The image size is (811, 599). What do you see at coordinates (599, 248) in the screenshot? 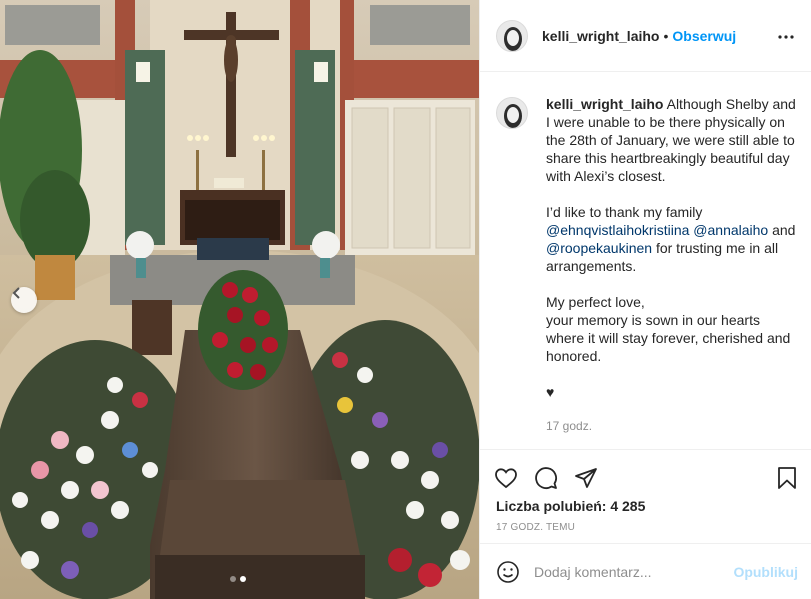
I see `mention-link: @roopekaukinen` at bounding box center [599, 248].